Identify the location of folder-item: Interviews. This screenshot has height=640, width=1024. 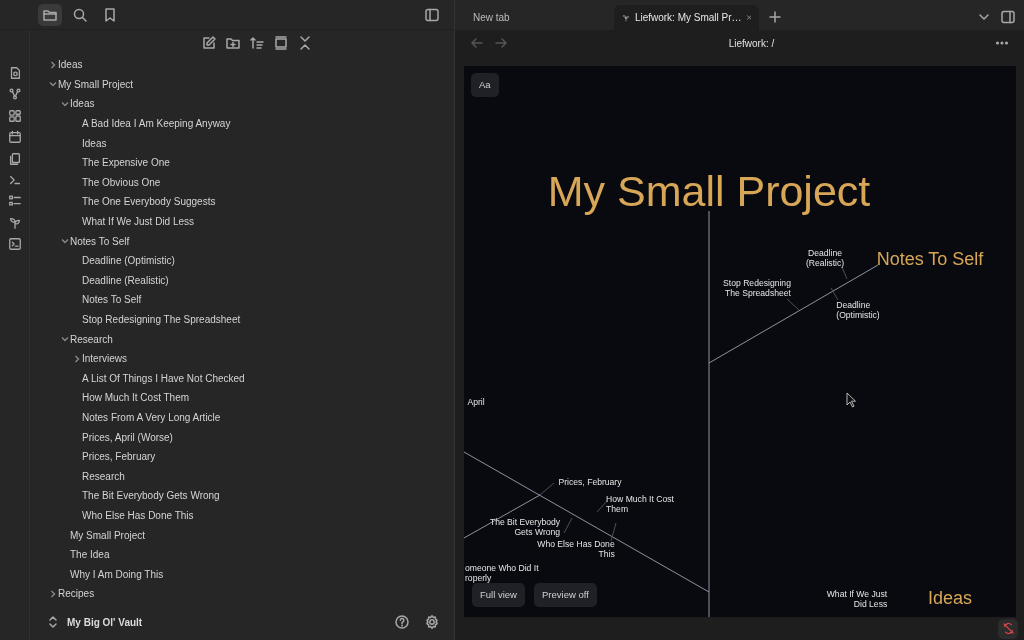
(242, 358).